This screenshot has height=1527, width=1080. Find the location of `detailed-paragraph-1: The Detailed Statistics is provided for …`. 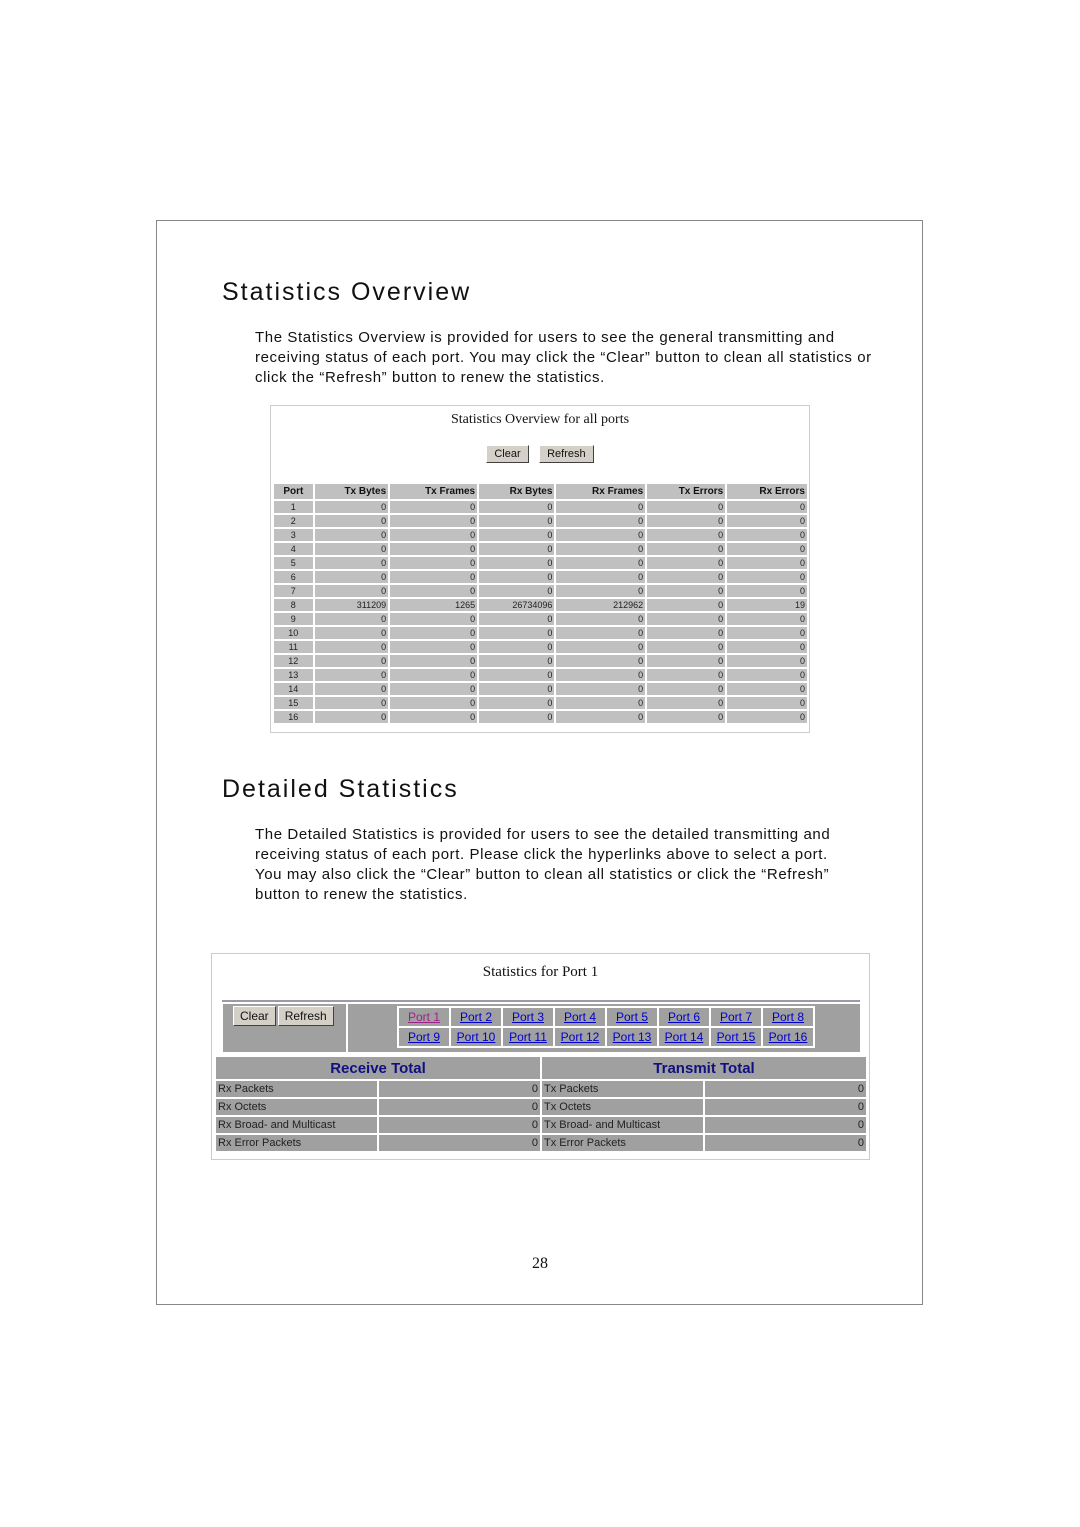

detailed-paragraph-1: The Detailed Statistics is provided for … is located at coordinates (543, 844).